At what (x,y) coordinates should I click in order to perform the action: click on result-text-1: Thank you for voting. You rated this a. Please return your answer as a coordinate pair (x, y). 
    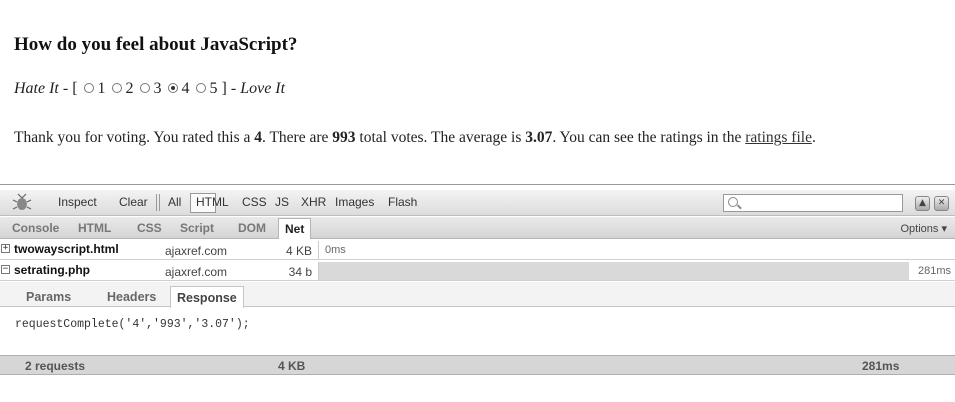
    Looking at the image, I should click on (134, 137).